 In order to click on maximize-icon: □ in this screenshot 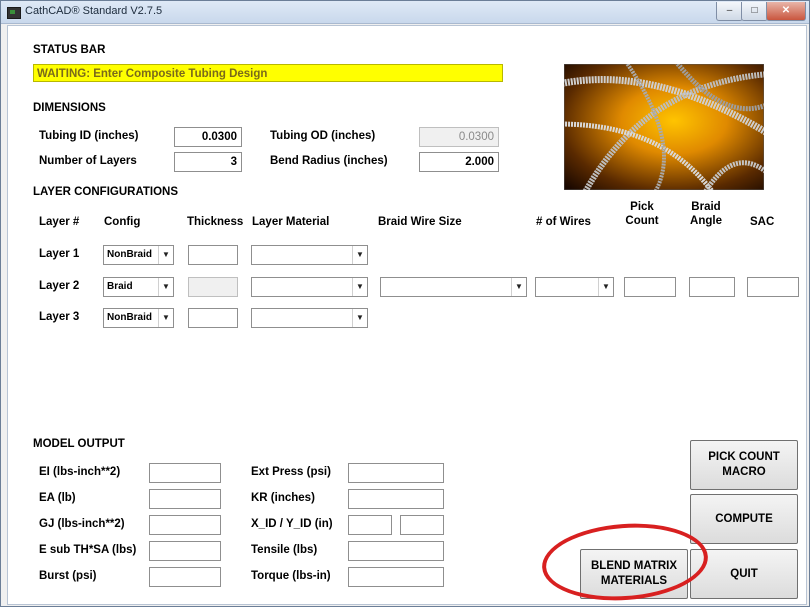, I will do `click(754, 11)`.